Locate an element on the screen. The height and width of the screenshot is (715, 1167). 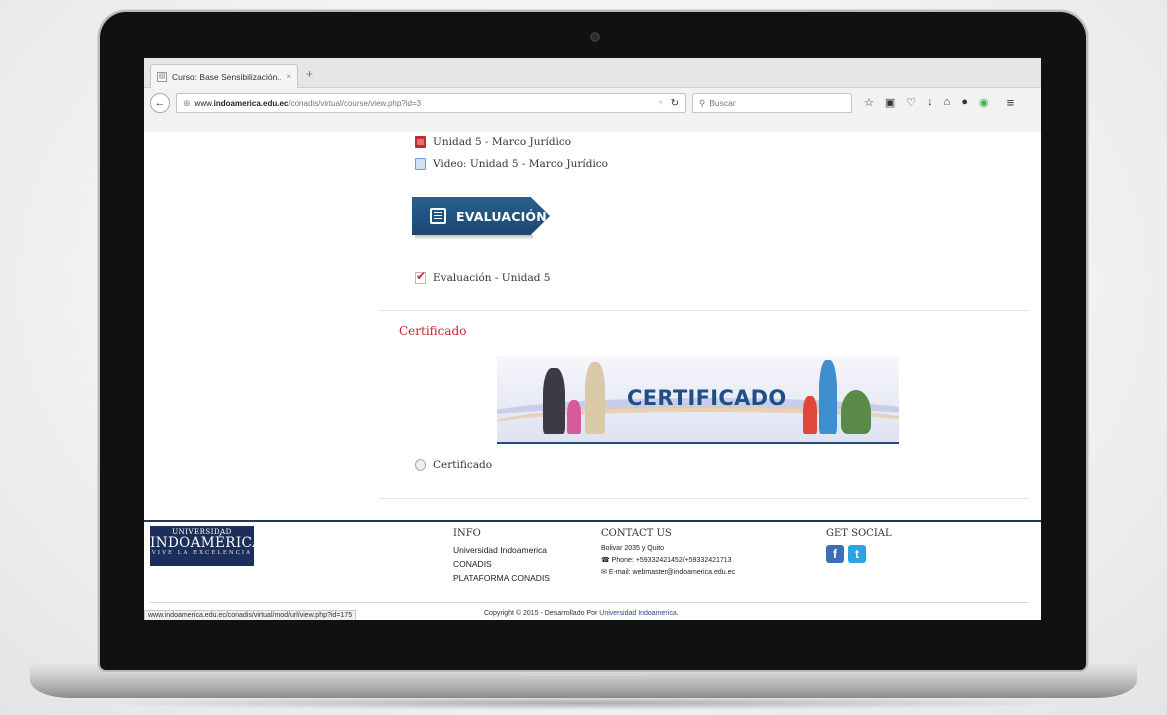
activity-evaluacion: Evaluación - Unidad 5 is located at coordinates (482, 276).